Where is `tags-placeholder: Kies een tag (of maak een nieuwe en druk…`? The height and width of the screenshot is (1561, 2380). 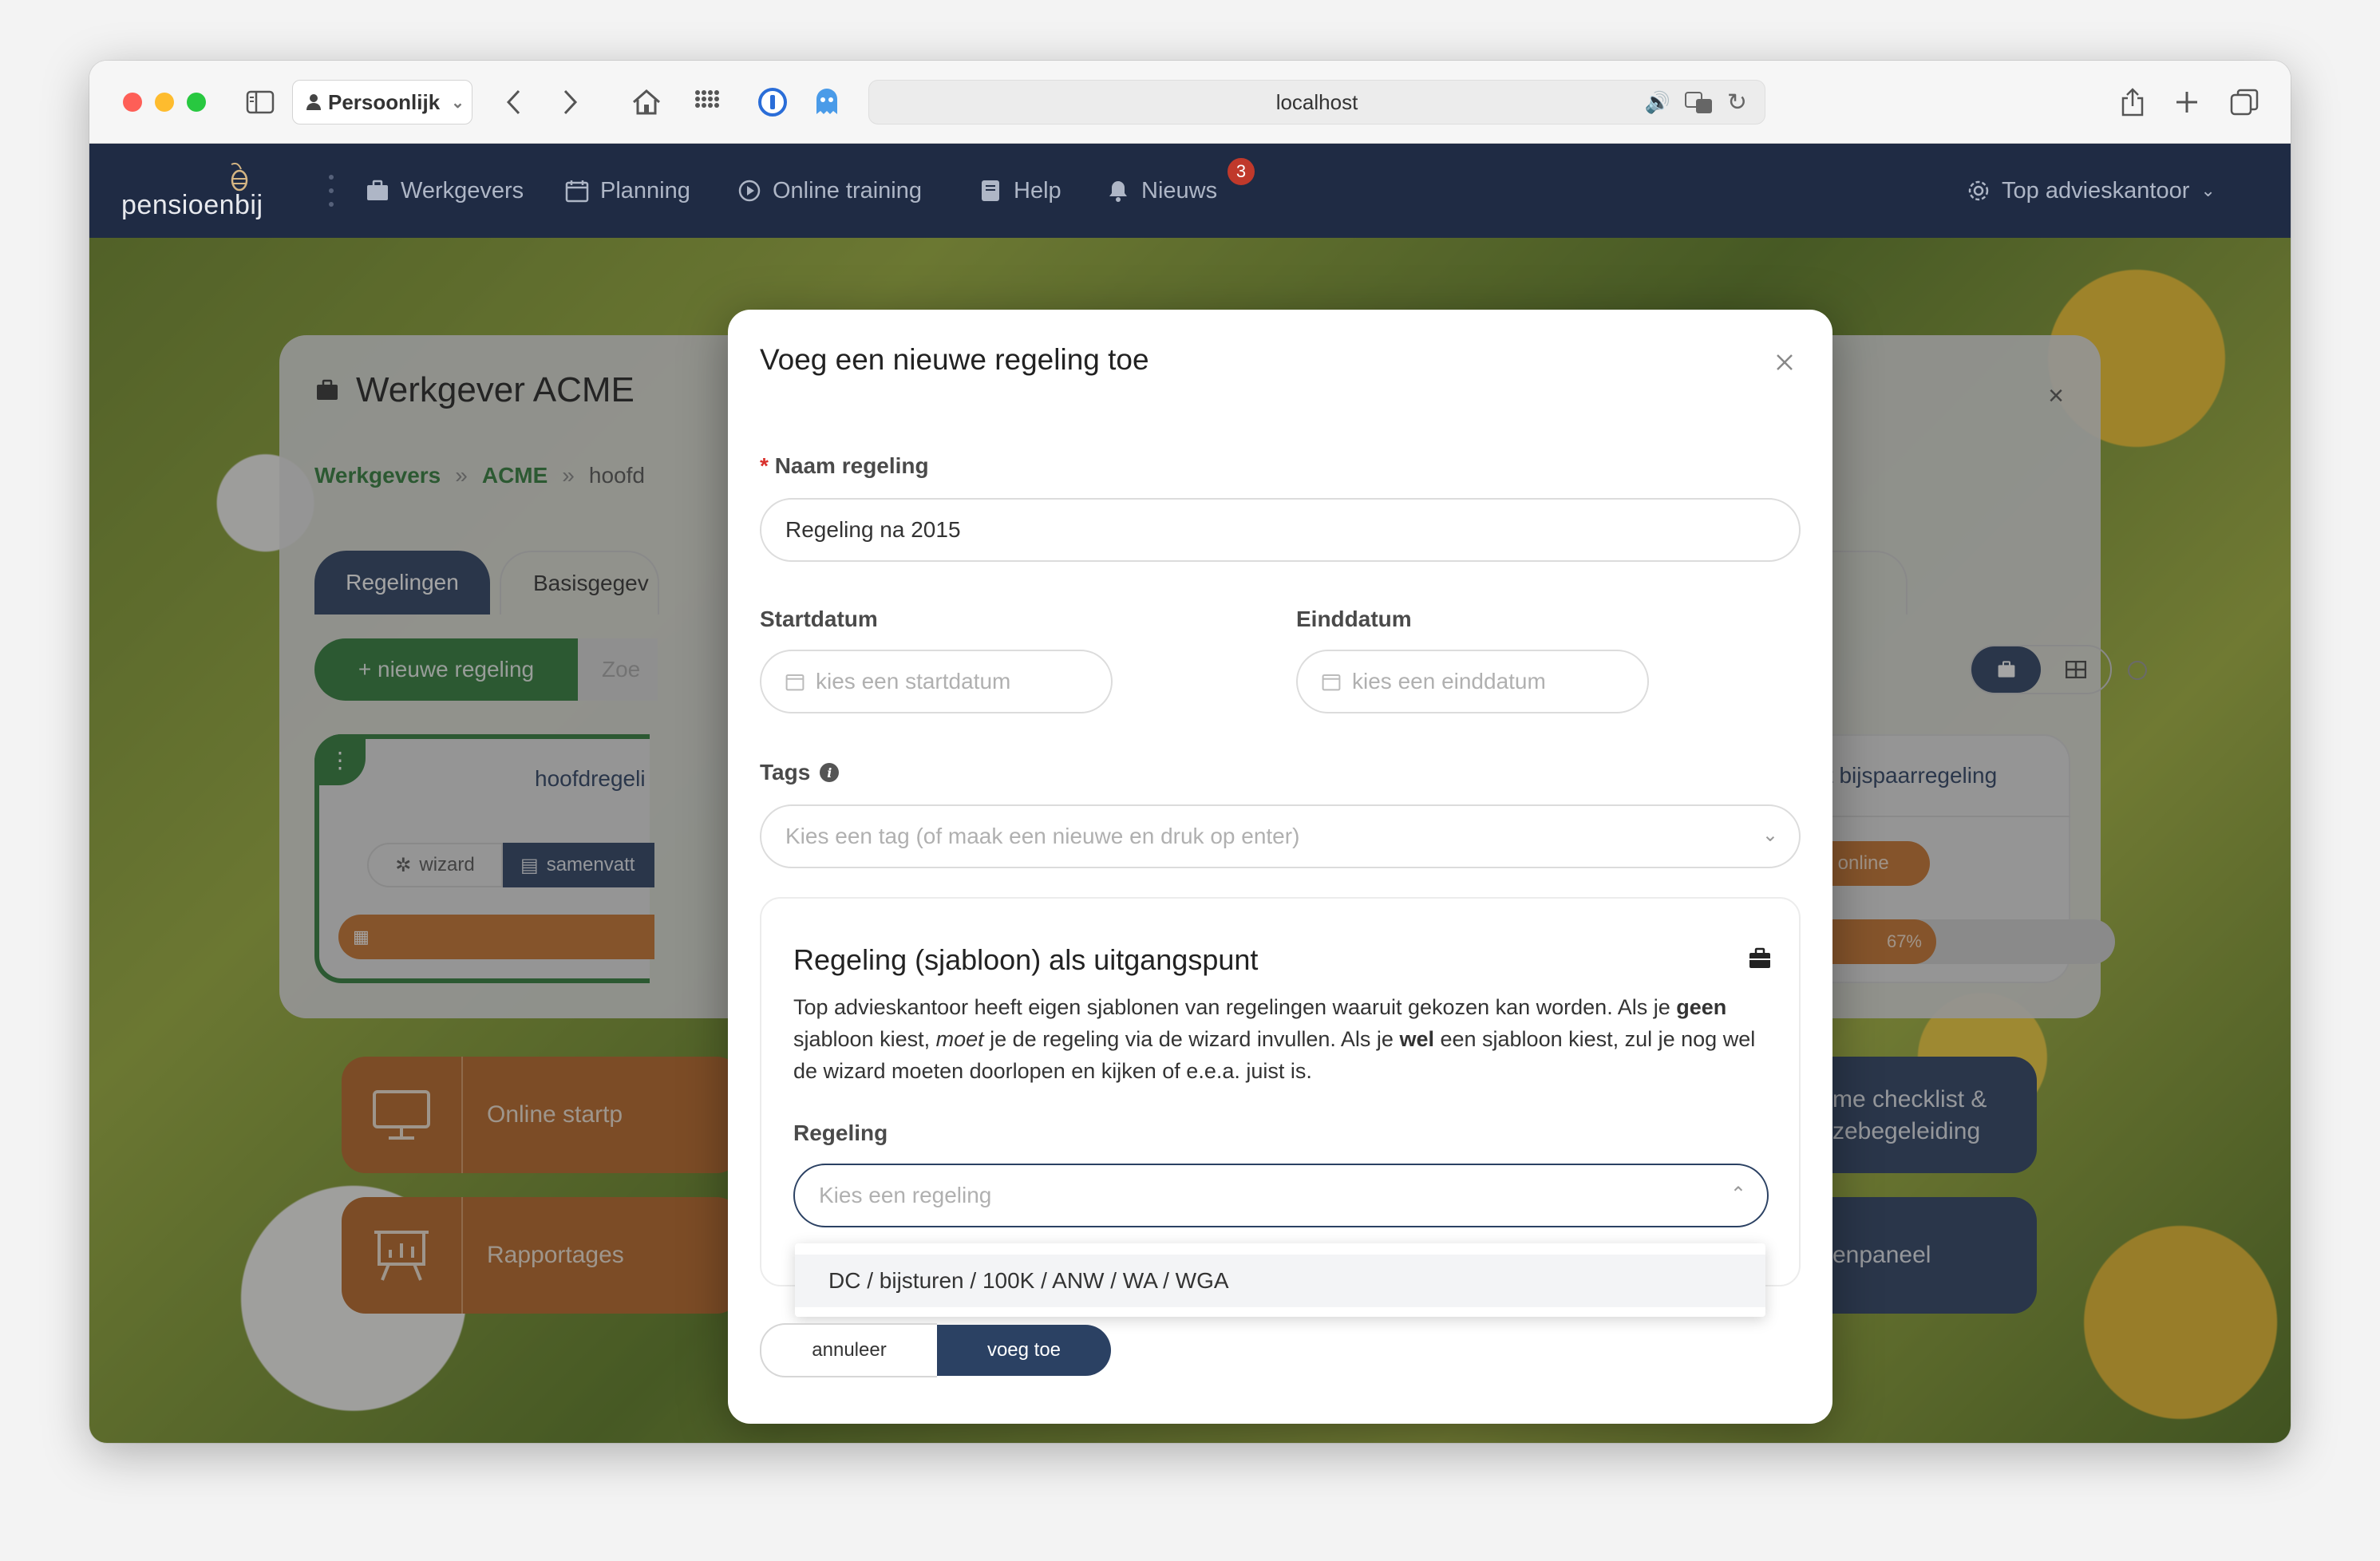 tags-placeholder: Kies een tag (of maak een nieuwe en druk… is located at coordinates (1042, 836).